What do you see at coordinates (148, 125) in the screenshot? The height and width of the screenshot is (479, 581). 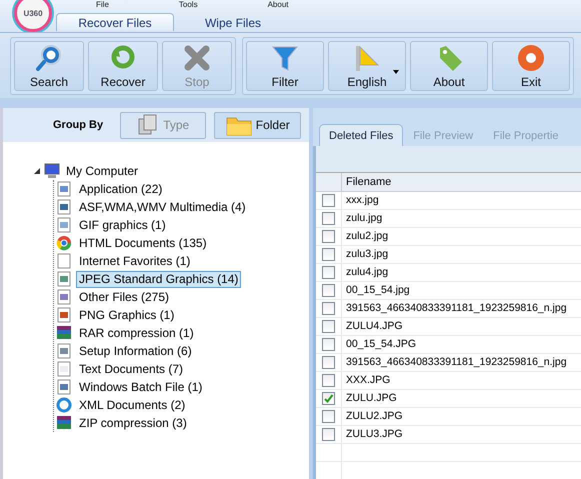 I see `documents-icon` at bounding box center [148, 125].